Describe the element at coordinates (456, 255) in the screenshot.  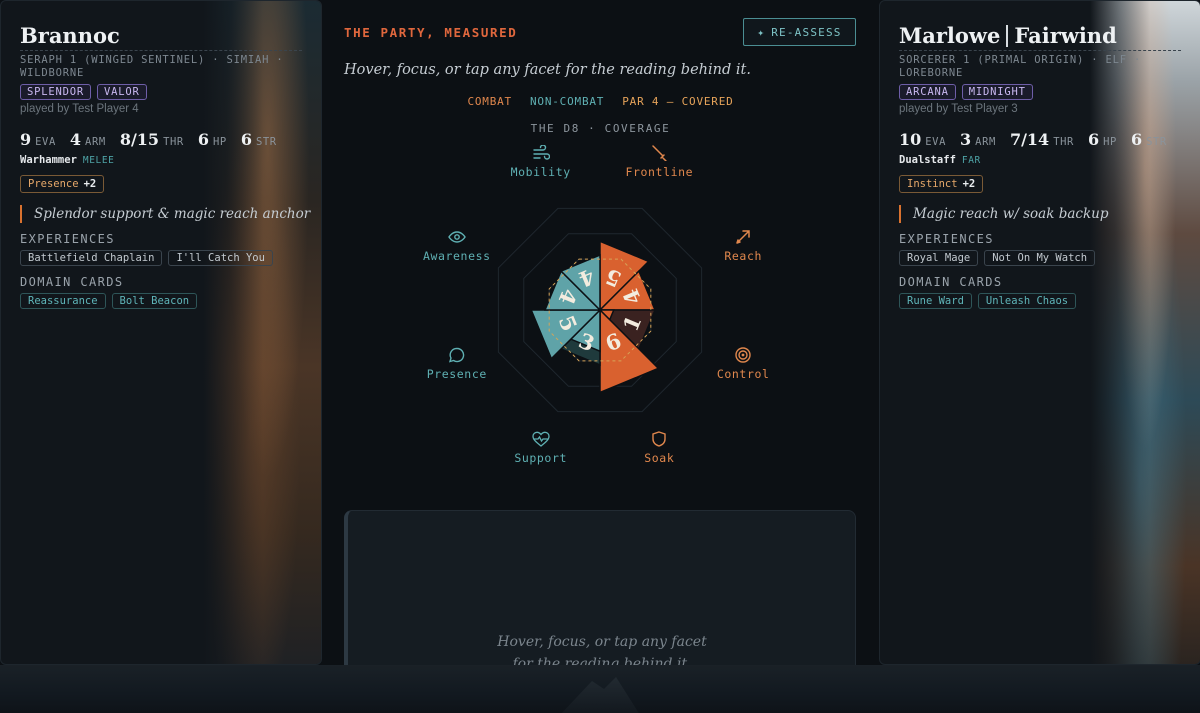
I see `facet-name: Awareness` at that location.